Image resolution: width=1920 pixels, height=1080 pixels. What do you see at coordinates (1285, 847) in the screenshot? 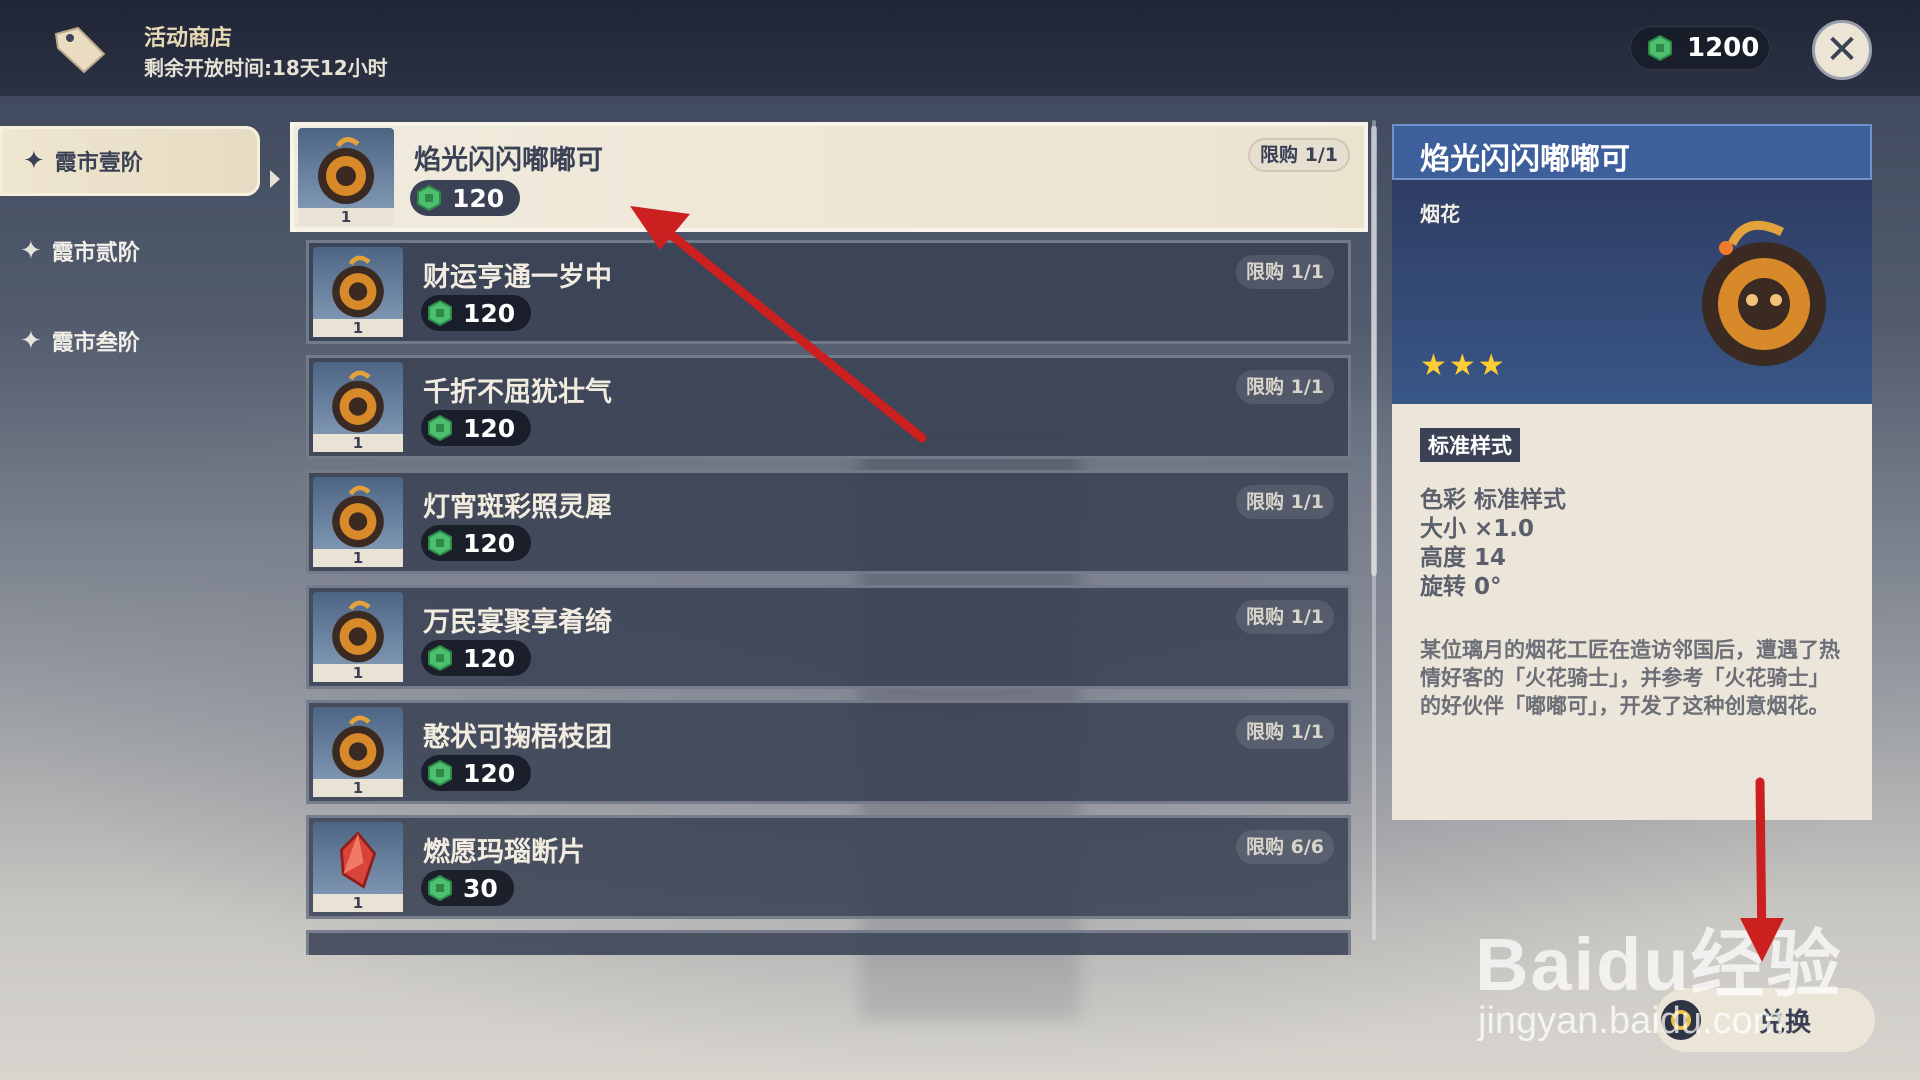
I see `purchase-limit: 限购 6/6` at bounding box center [1285, 847].